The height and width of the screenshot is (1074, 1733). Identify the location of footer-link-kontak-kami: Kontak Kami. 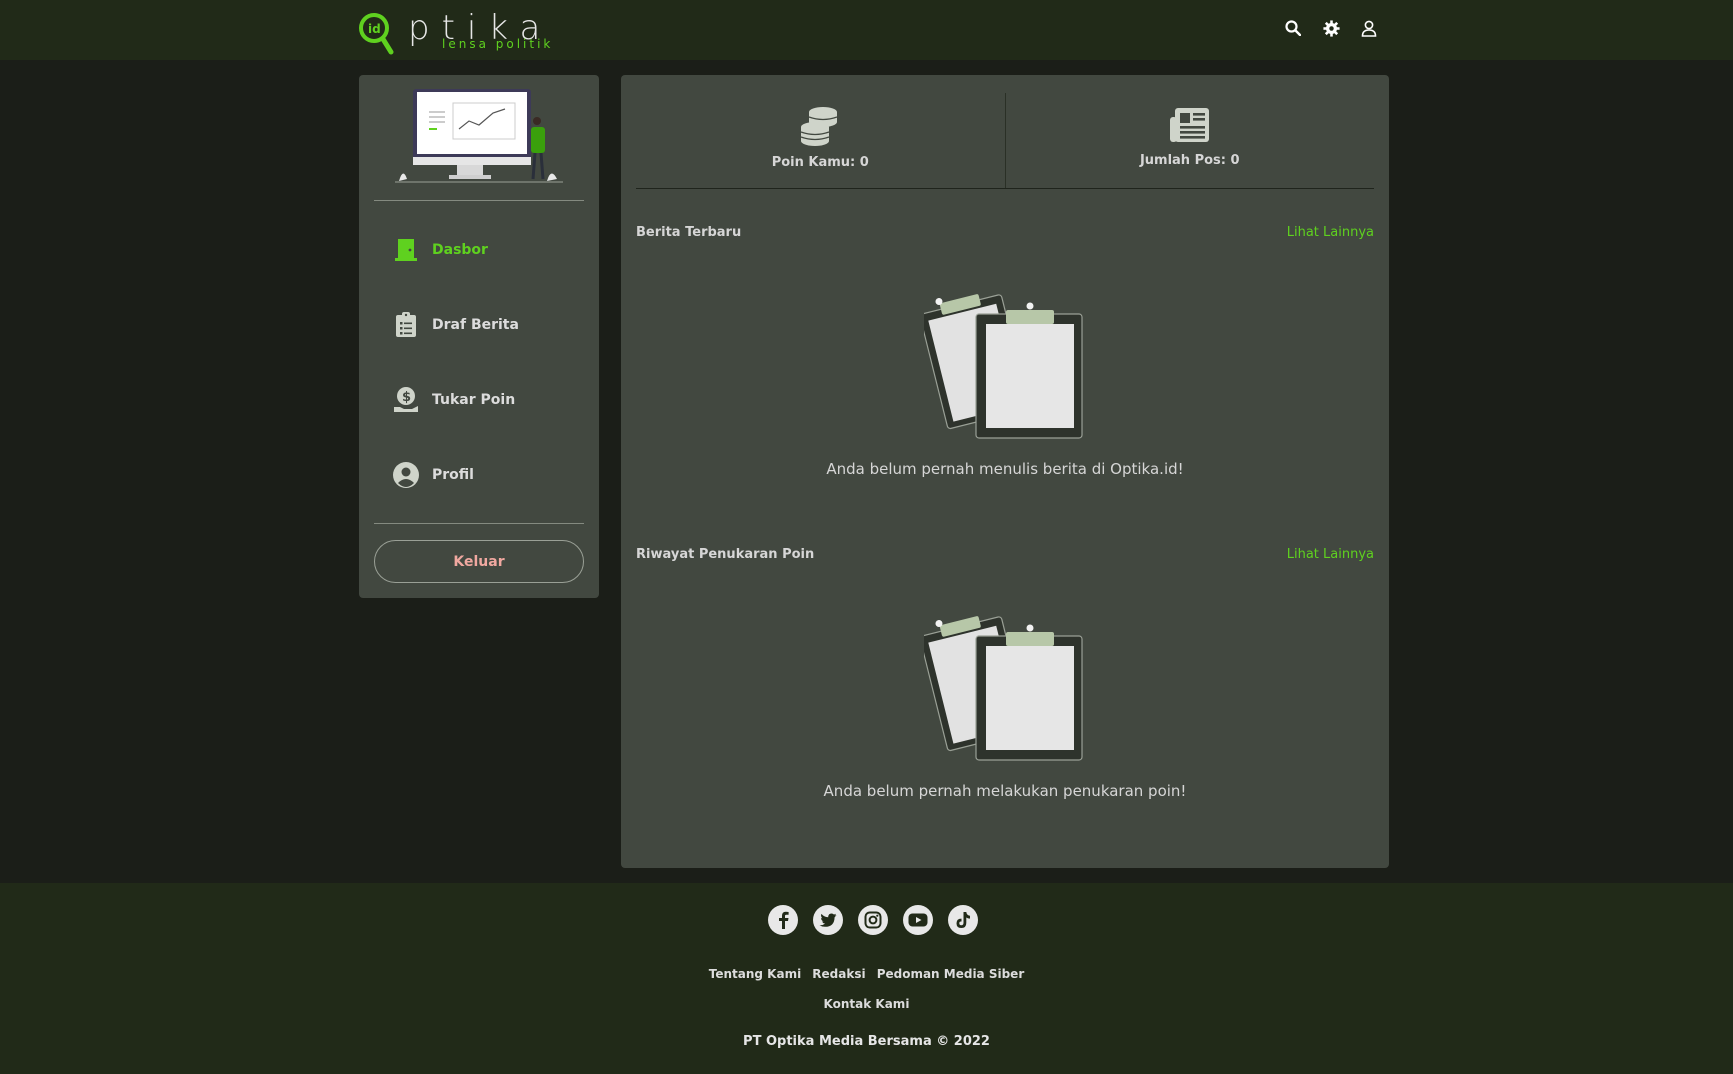
(867, 1004).